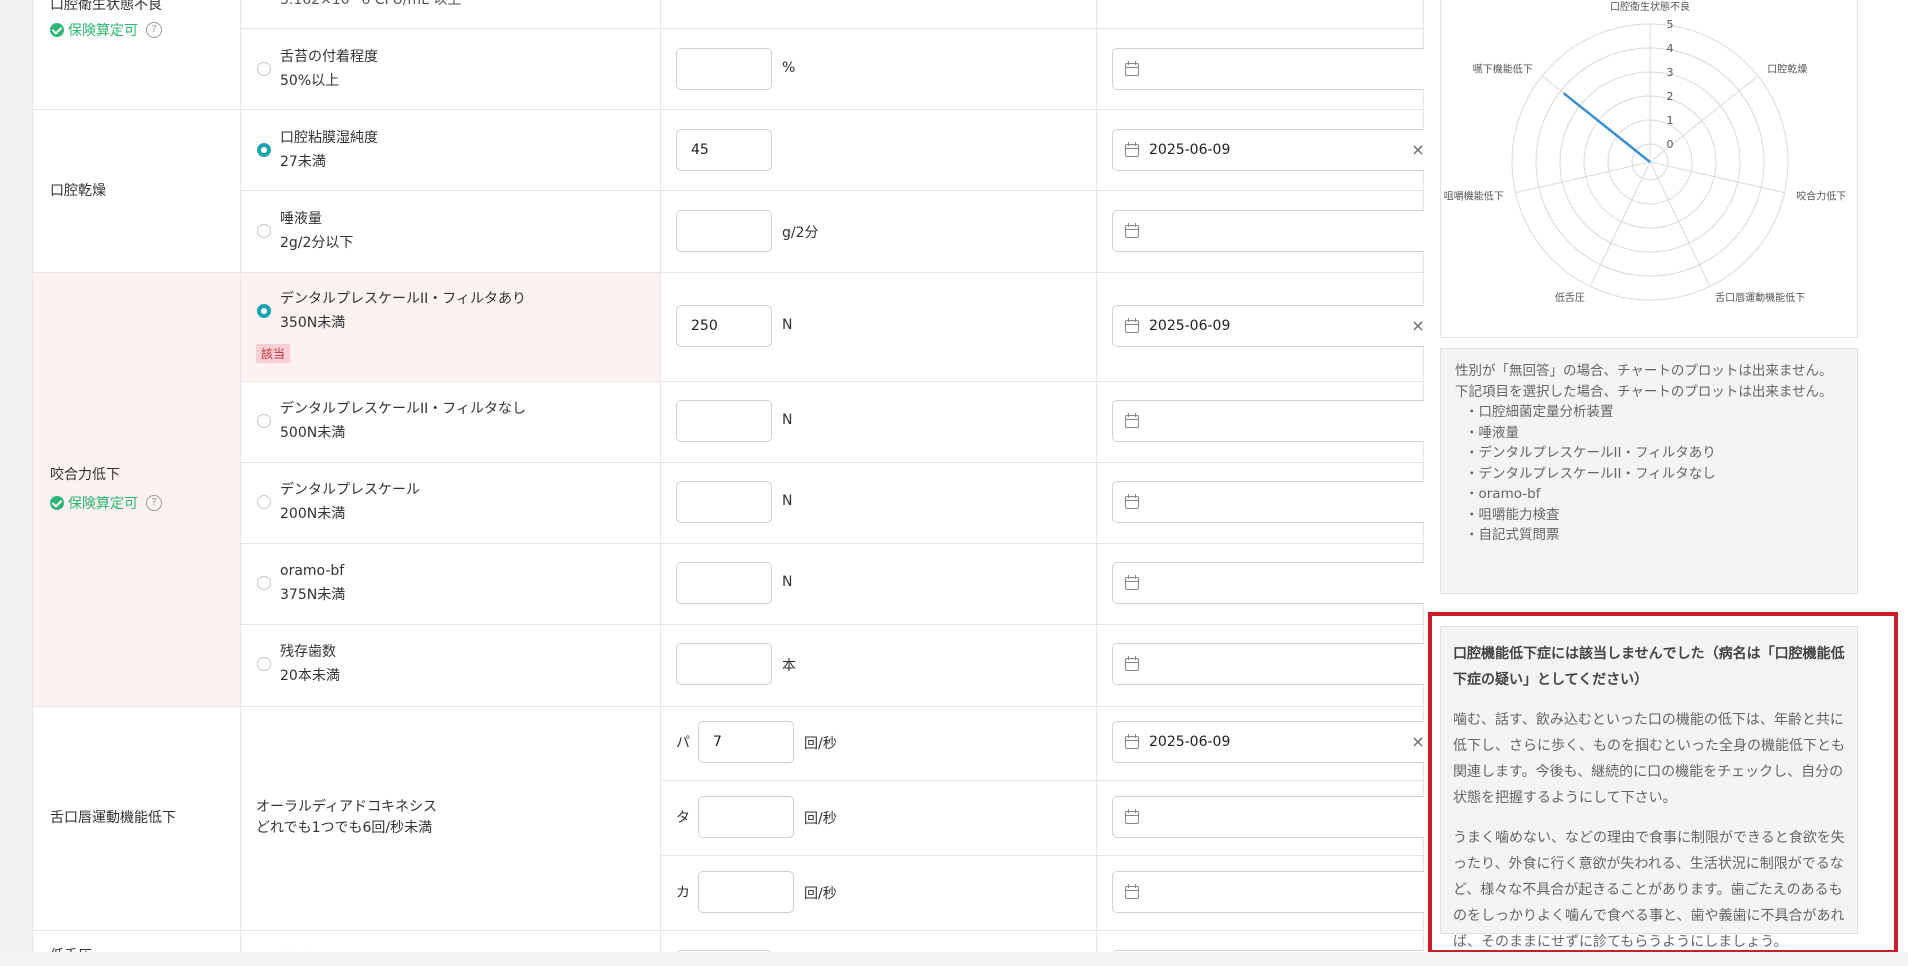 This screenshot has height=966, width=1908. Describe the element at coordinates (1276, 583) in the screenshot. I see `date-input-oramo-bf` at that location.